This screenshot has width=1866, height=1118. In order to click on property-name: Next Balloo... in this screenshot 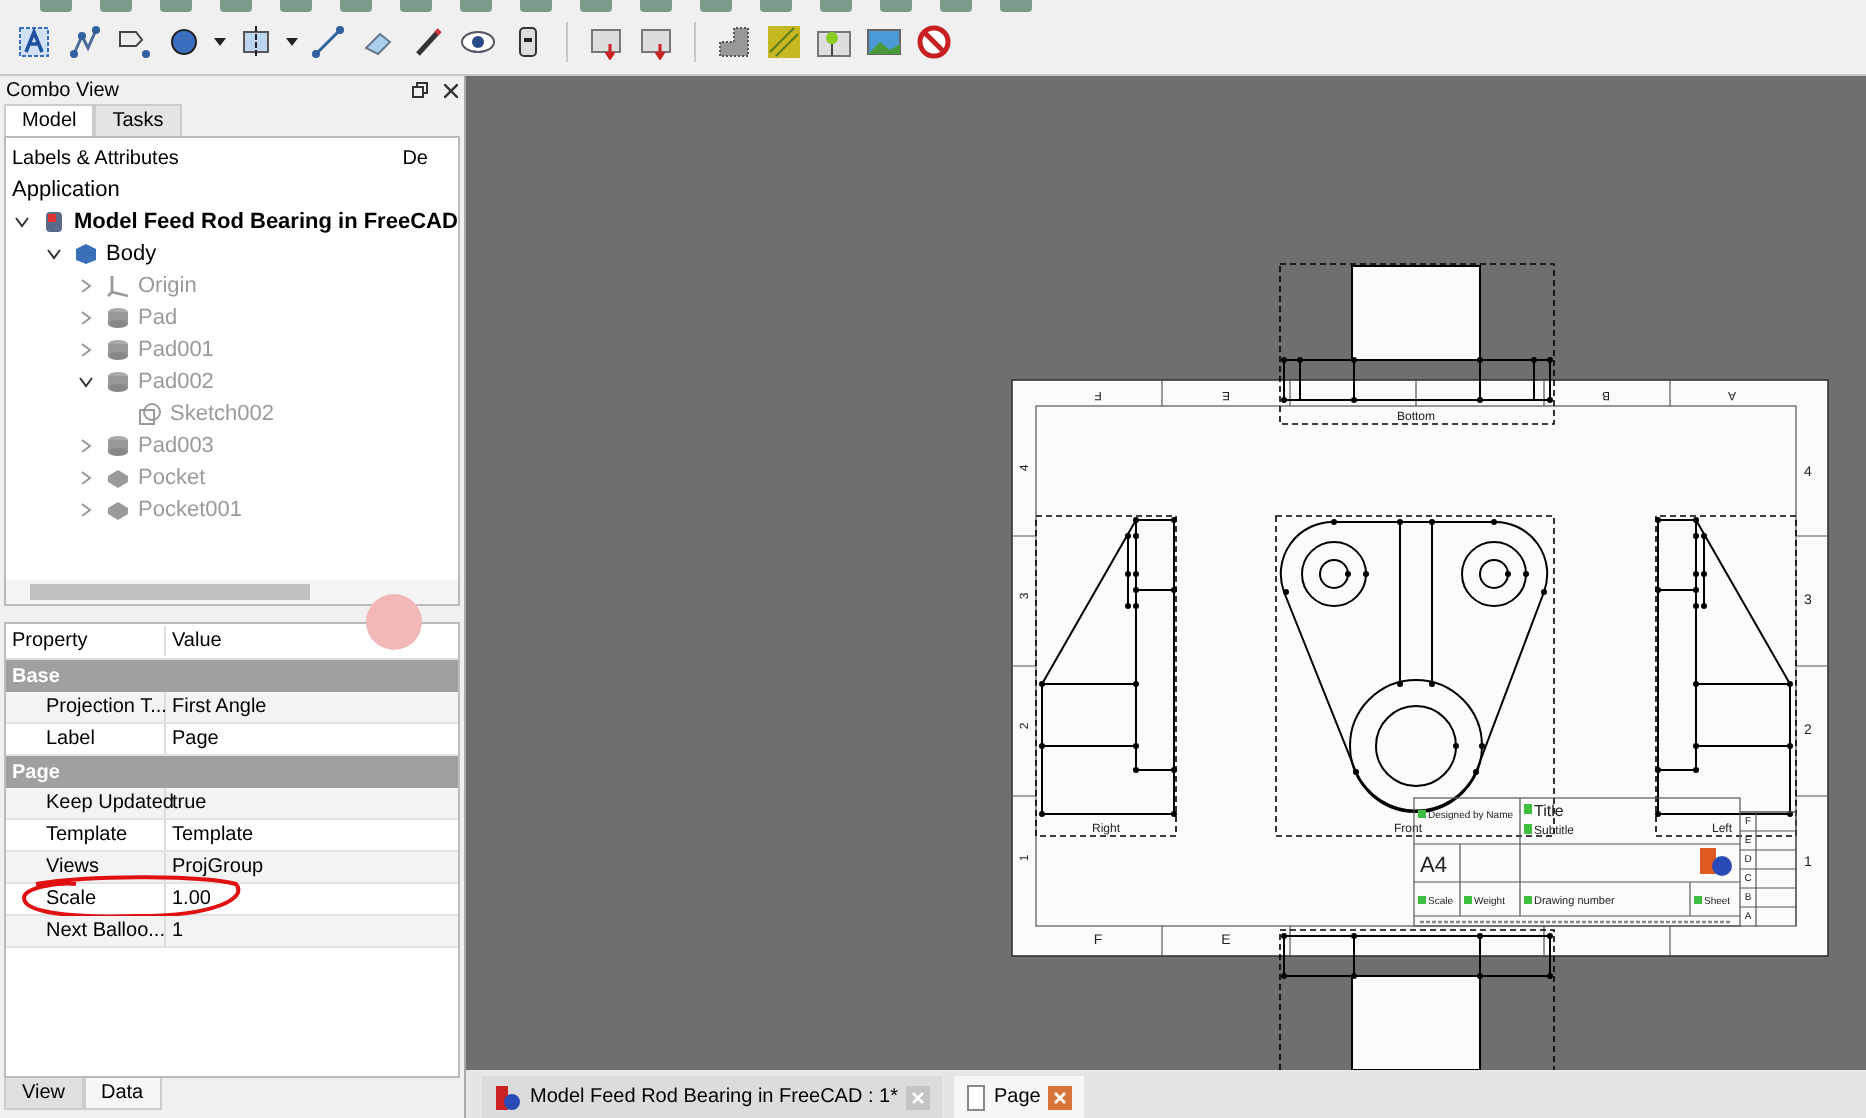, I will do `click(86, 931)`.